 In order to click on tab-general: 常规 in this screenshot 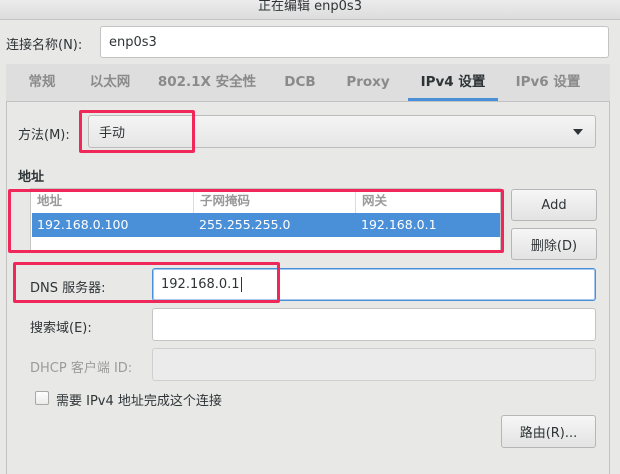, I will do `click(42, 82)`.